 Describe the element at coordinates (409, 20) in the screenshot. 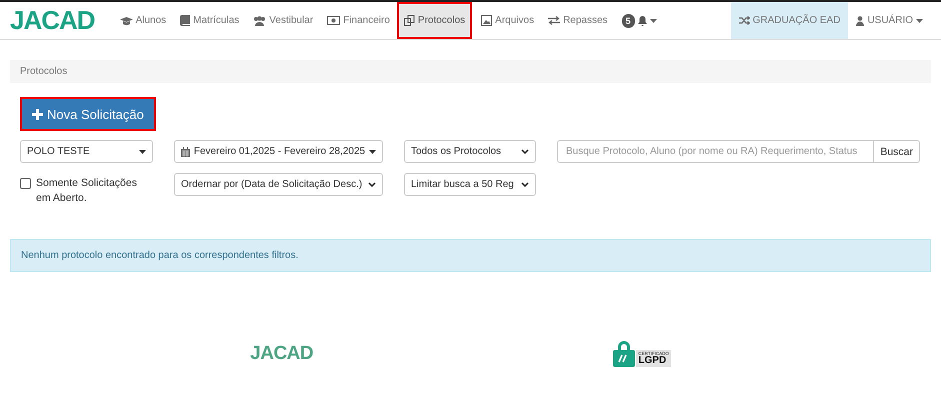

I see `copy-icon` at that location.